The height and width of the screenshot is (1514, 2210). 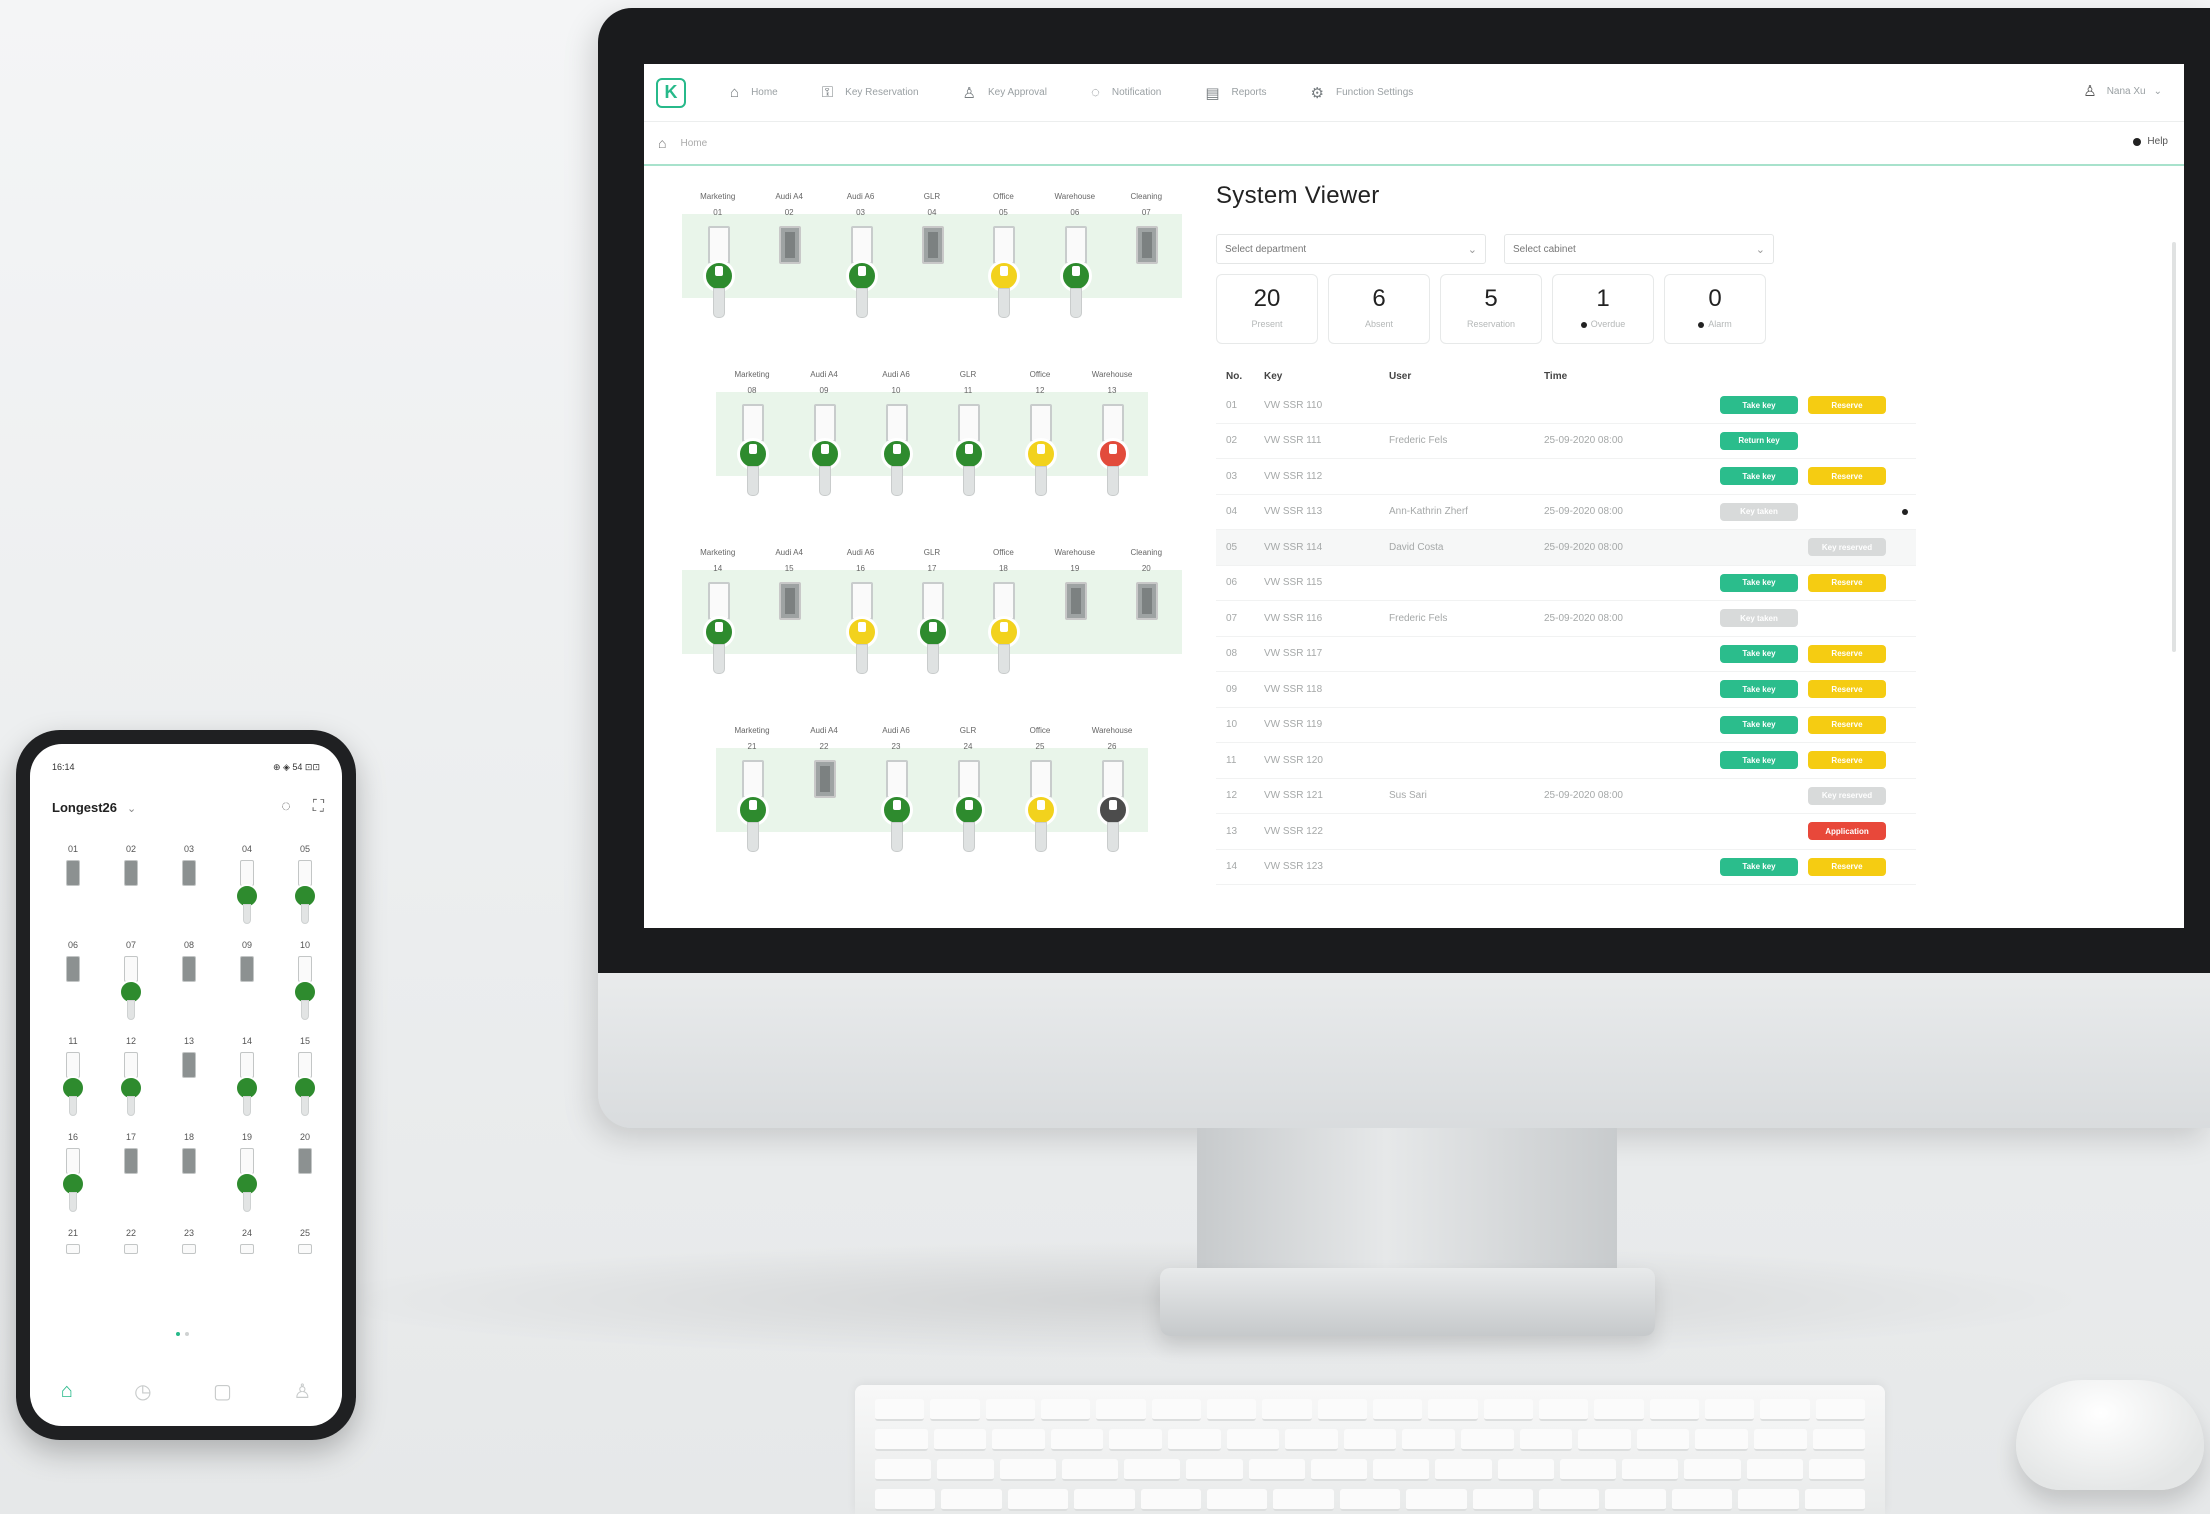 What do you see at coordinates (752, 797) in the screenshot?
I see `key-slot: 21` at bounding box center [752, 797].